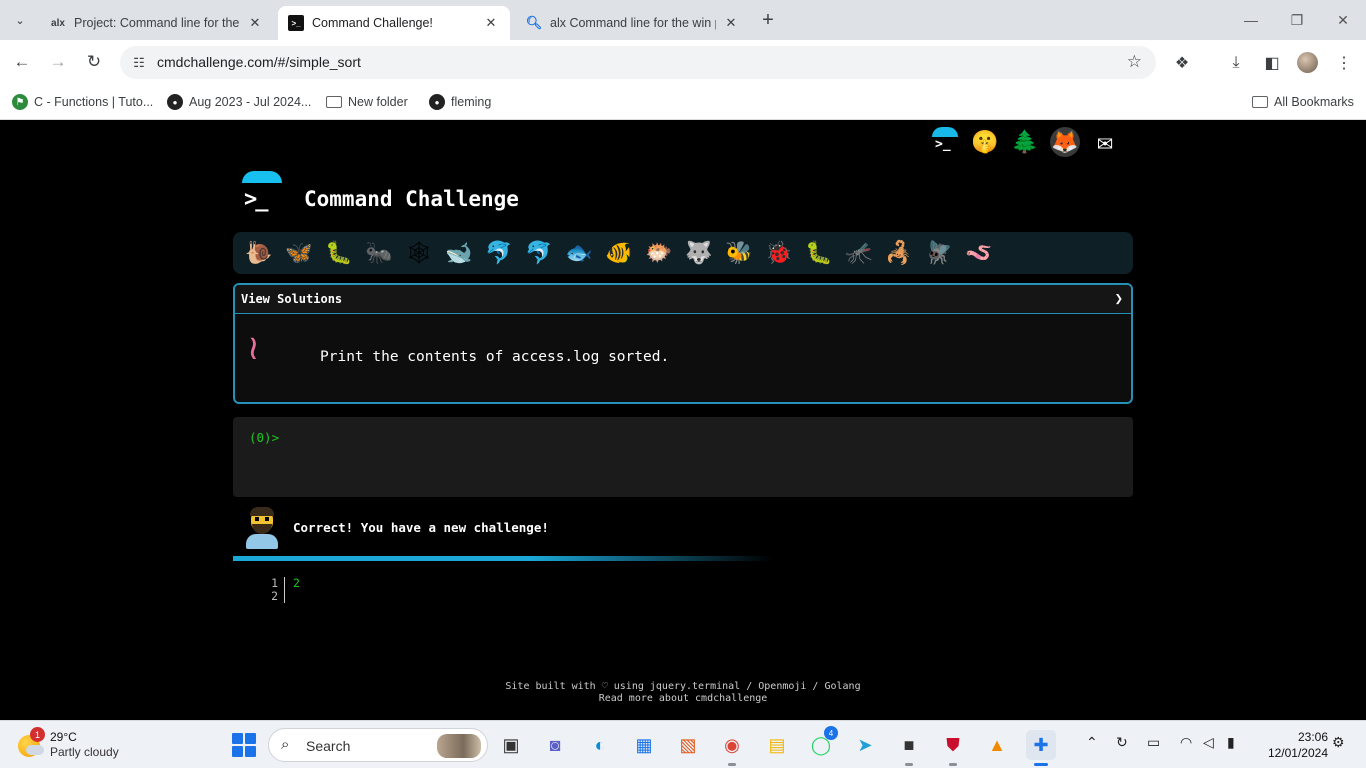  I want to click on site-info-icon: ☷, so click(139, 63).